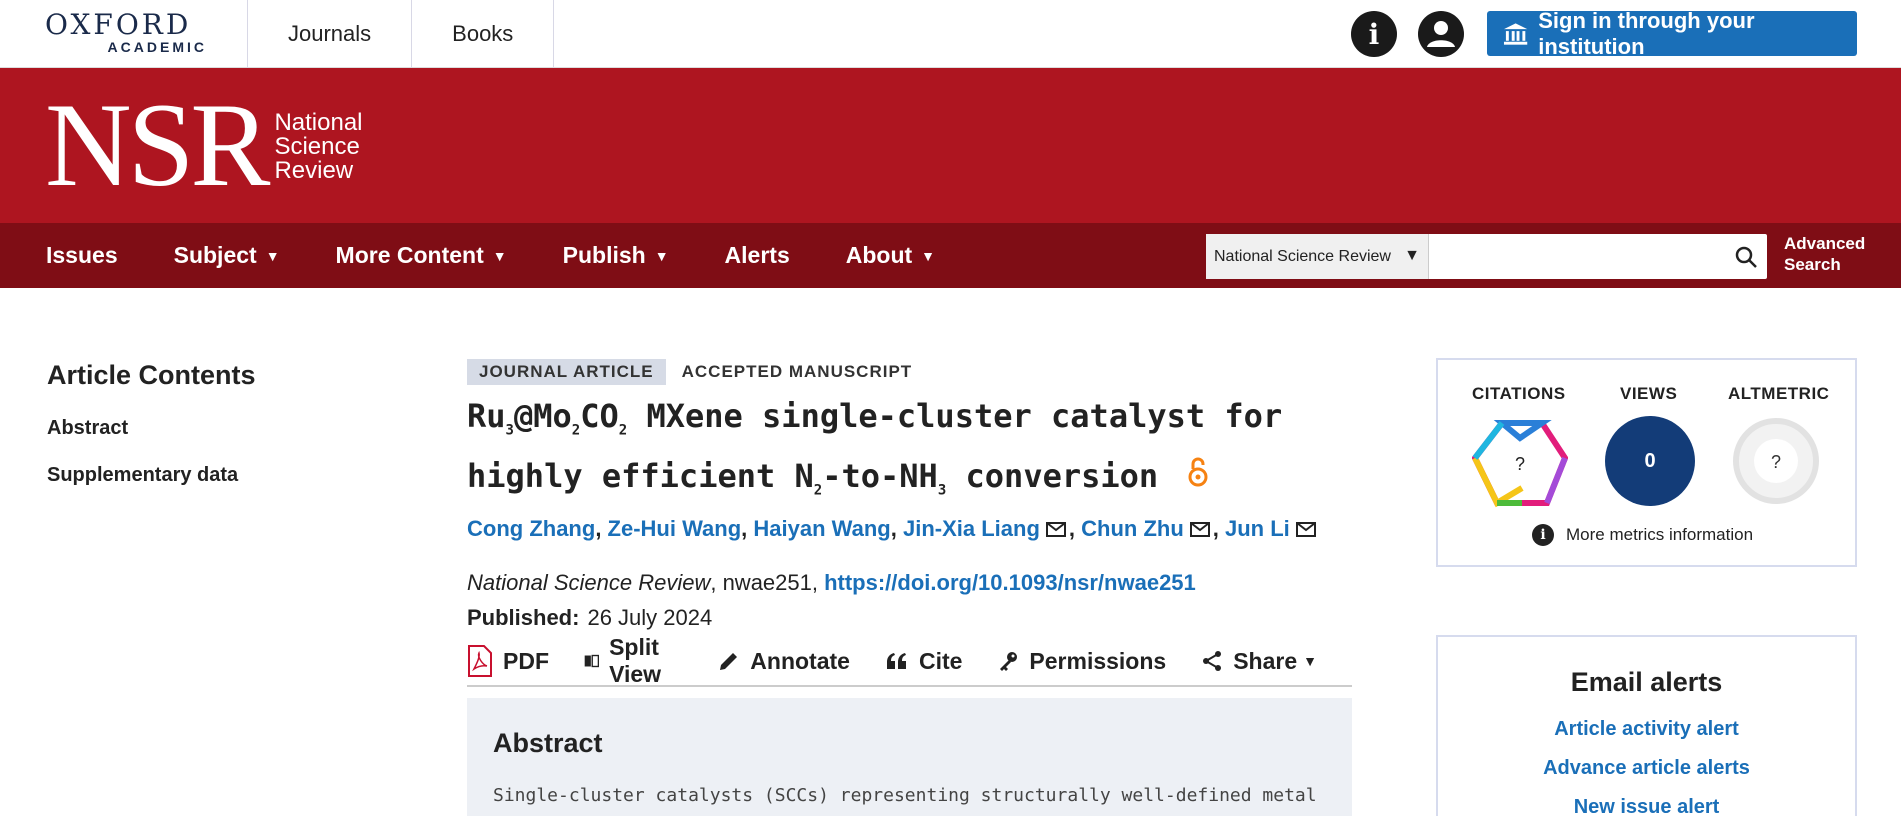 This screenshot has width=1901, height=816. What do you see at coordinates (1646, 682) in the screenshot?
I see `email-alerts-heading: Email alerts` at bounding box center [1646, 682].